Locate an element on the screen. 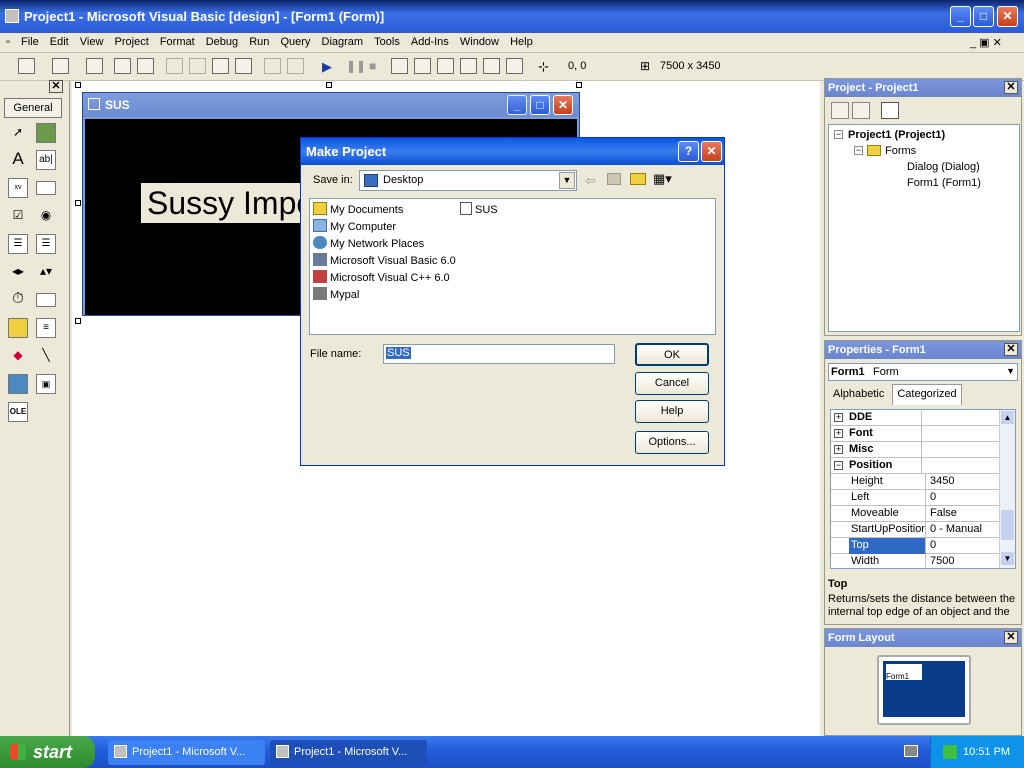  mdi-child-controls: _ ▣ ✕ is located at coordinates (986, 42).